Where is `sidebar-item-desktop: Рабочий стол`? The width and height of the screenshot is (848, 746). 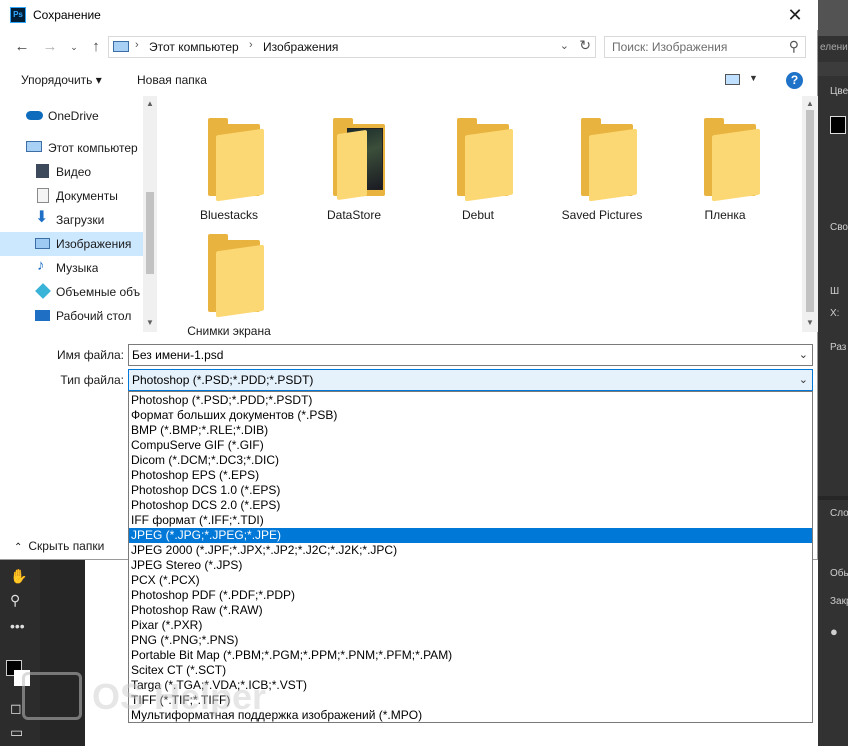
sidebar-item-desktop: Рабочий стол is located at coordinates (71, 316).